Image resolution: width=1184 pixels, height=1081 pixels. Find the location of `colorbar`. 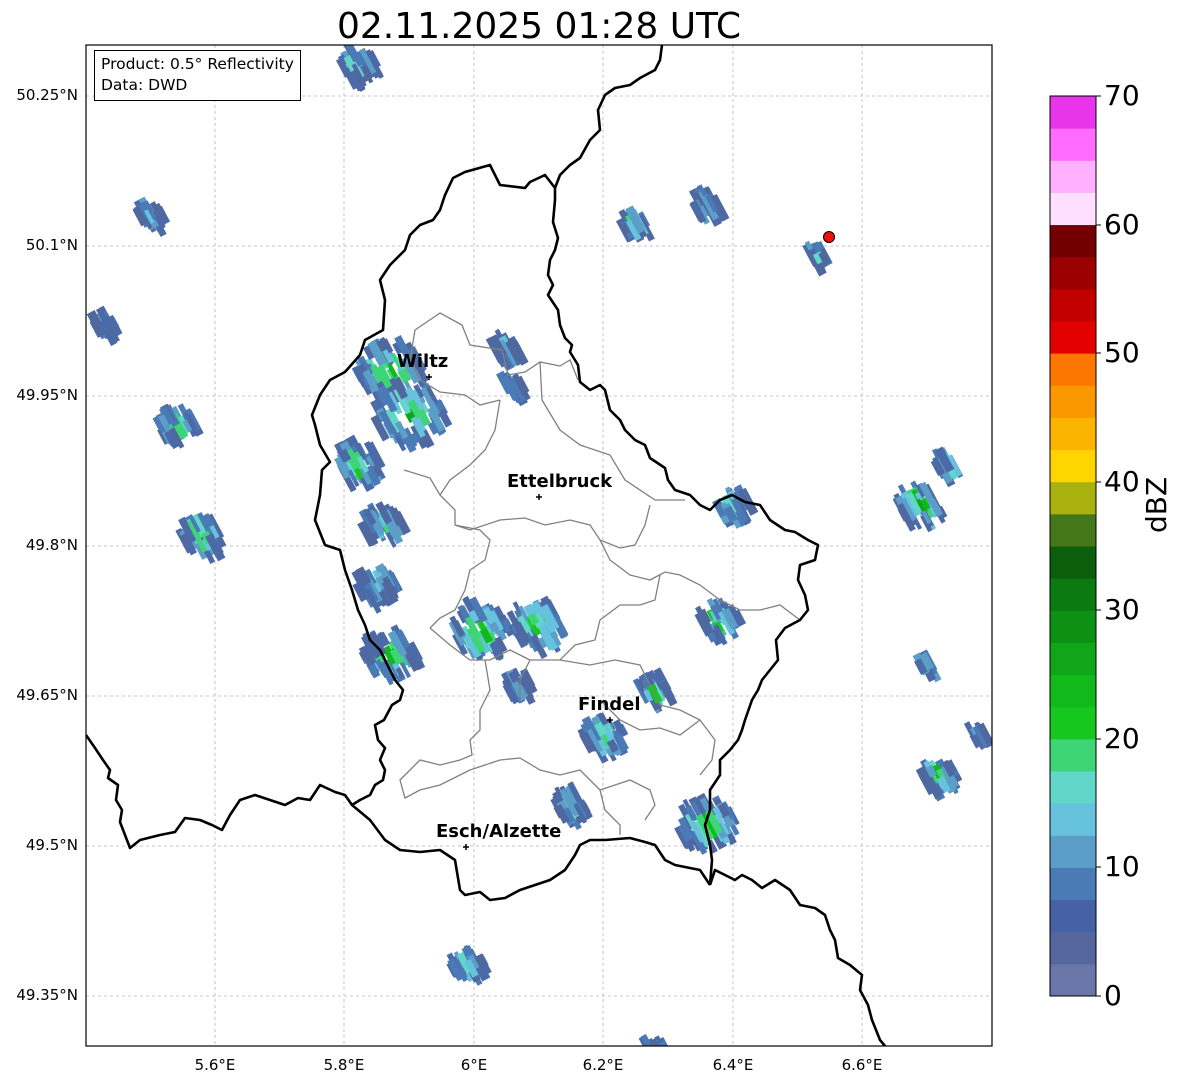

colorbar is located at coordinates (1073, 546).